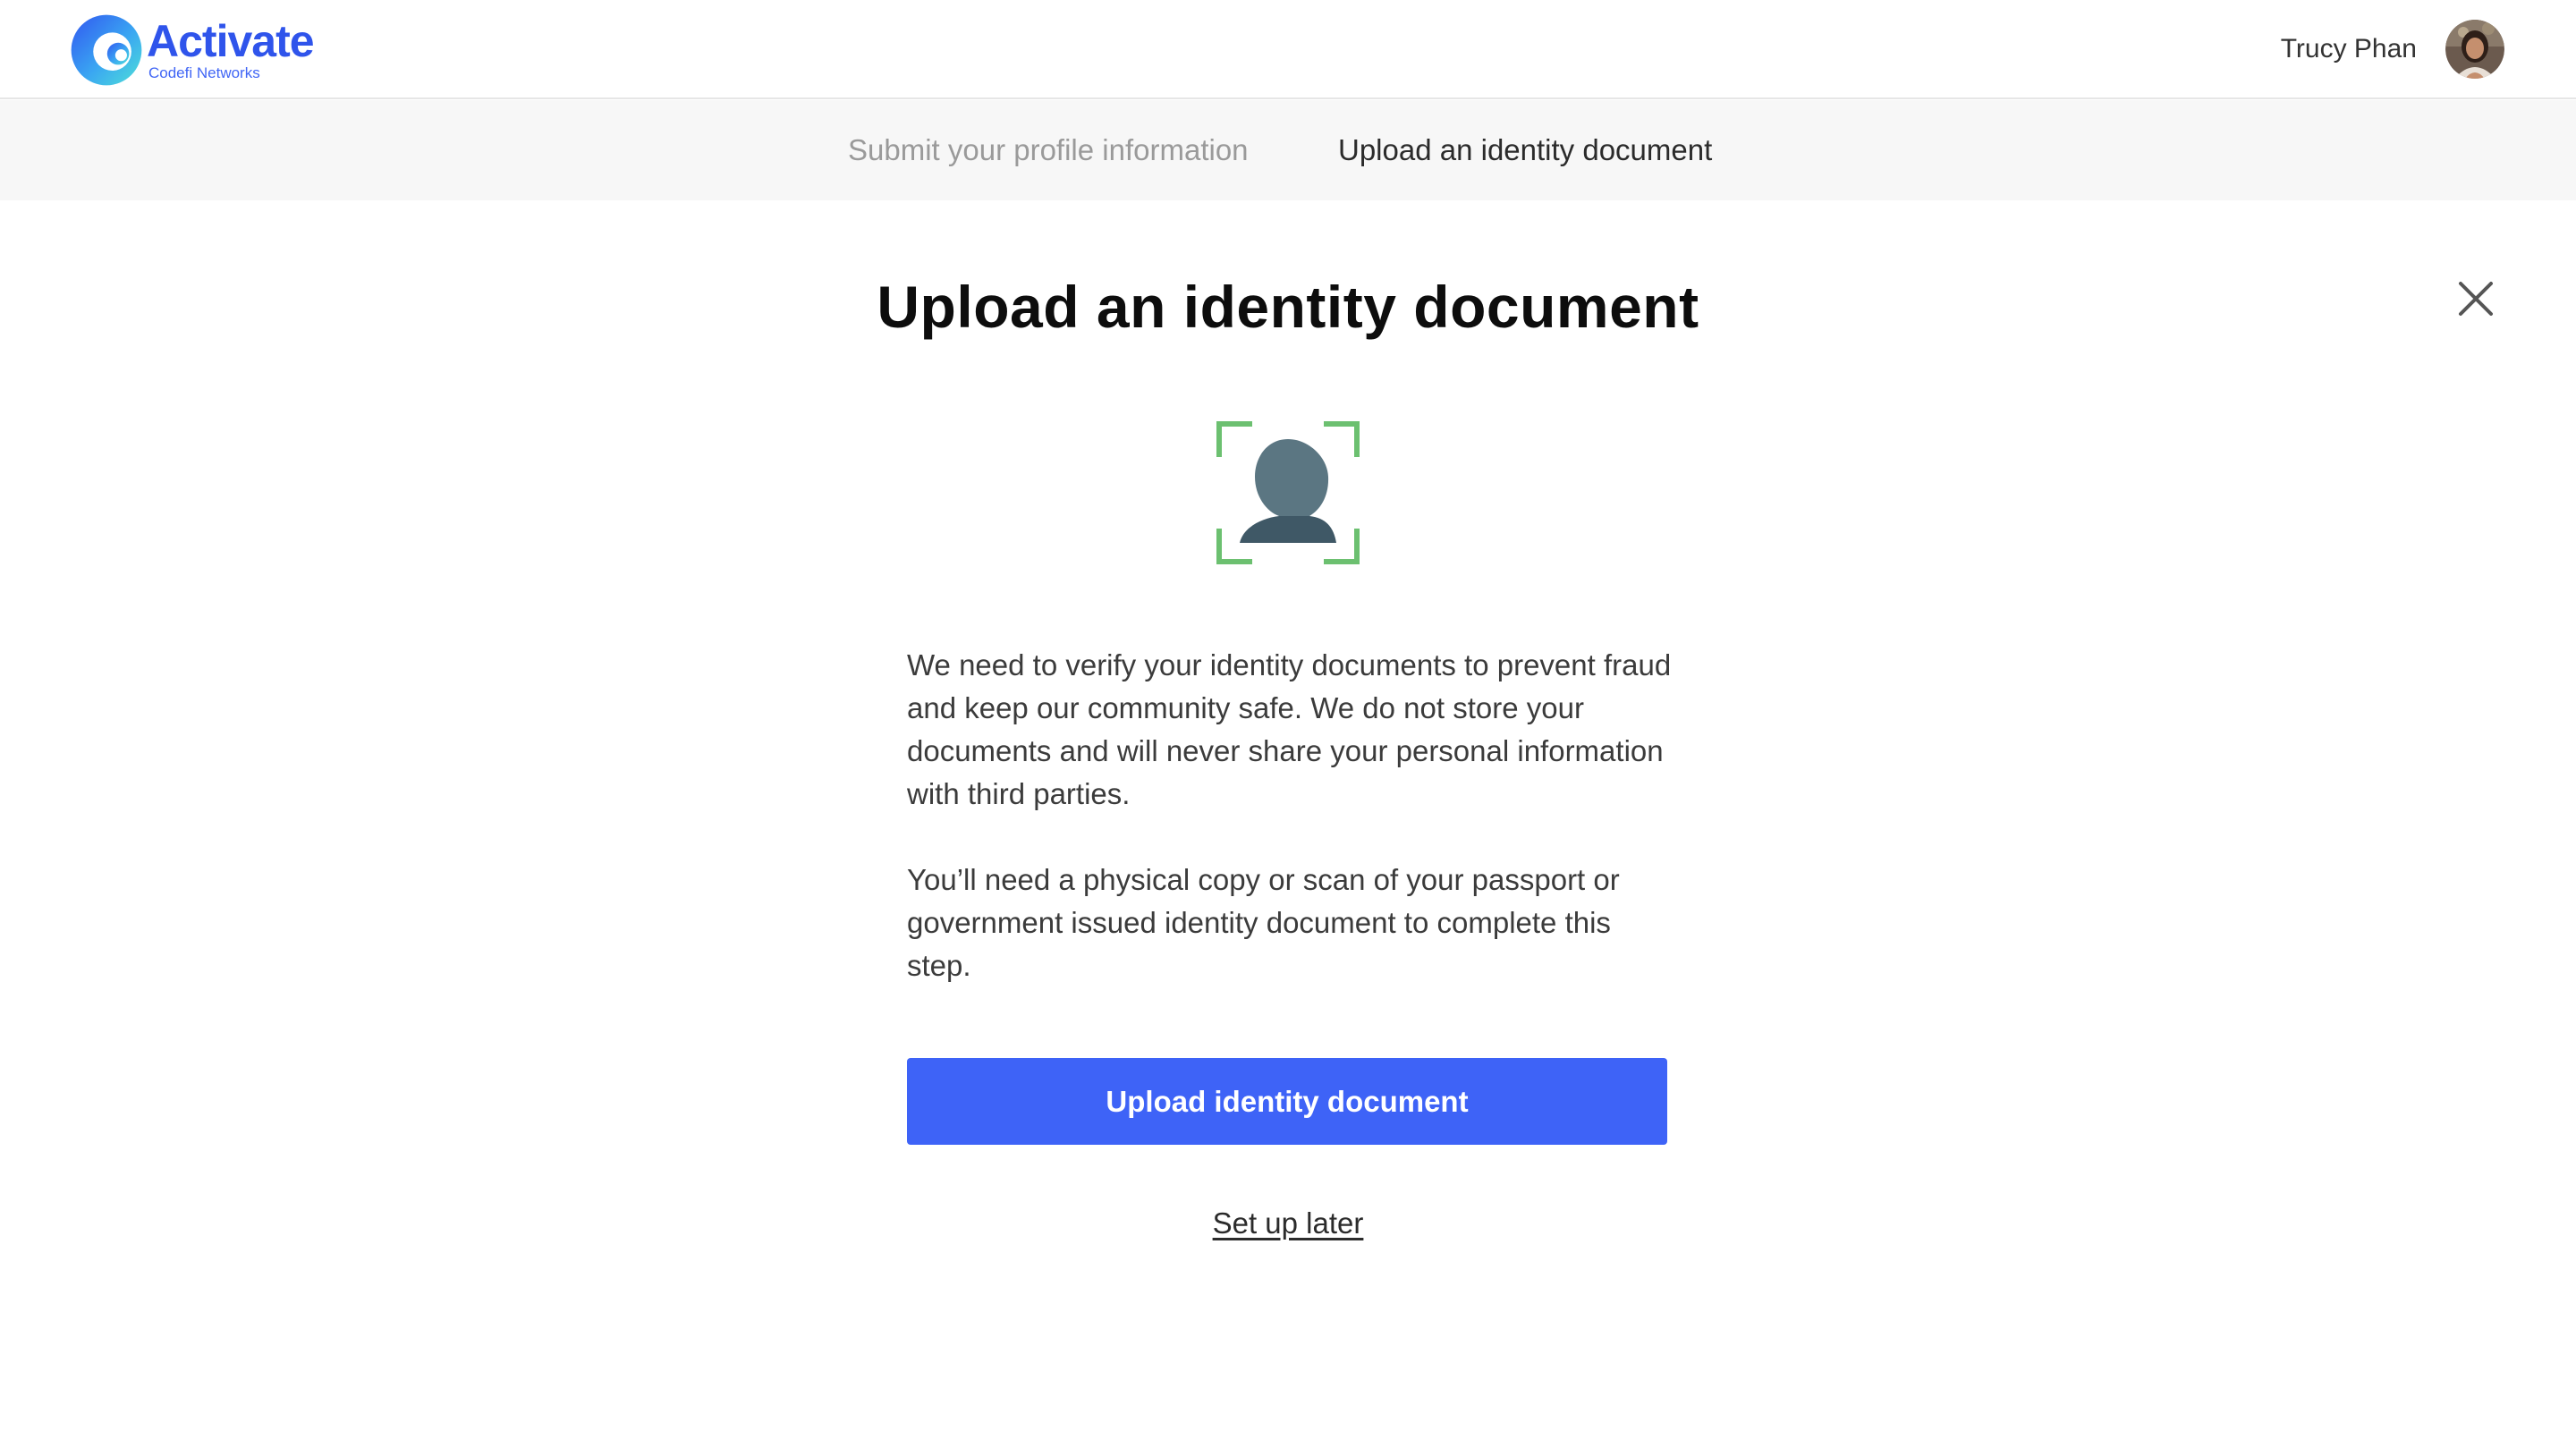  Describe the element at coordinates (1288, 49) in the screenshot. I see `top-header: Activate Codefi Networks Trucy Phan` at that location.